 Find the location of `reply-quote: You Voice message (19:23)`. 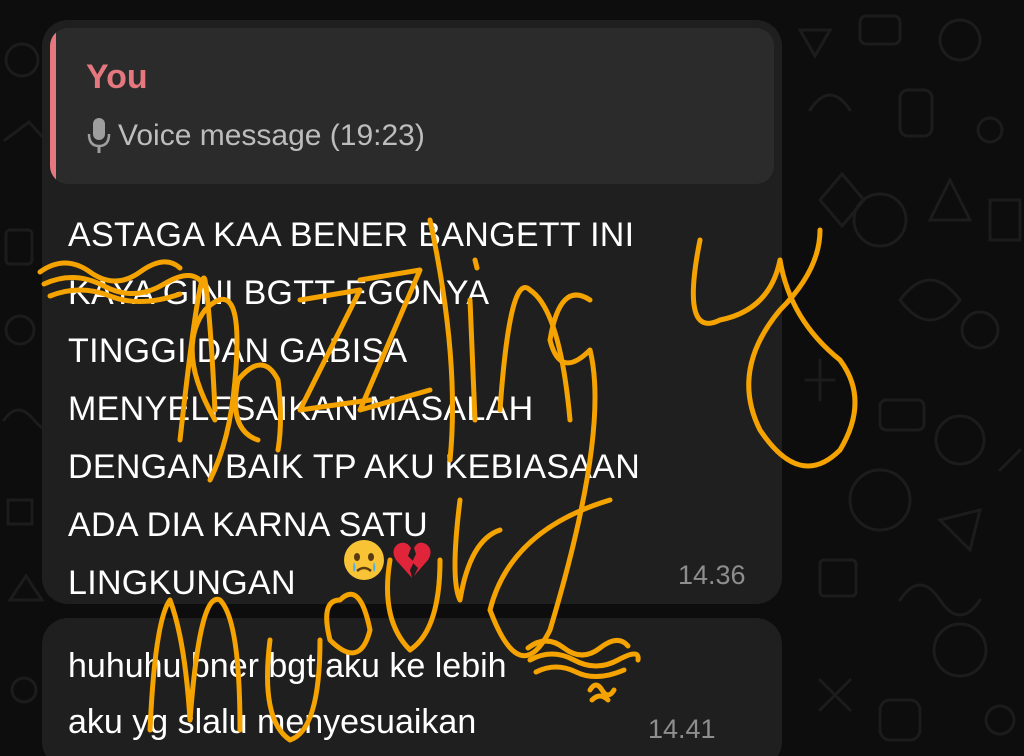

reply-quote: You Voice message (19:23) is located at coordinates (412, 106).